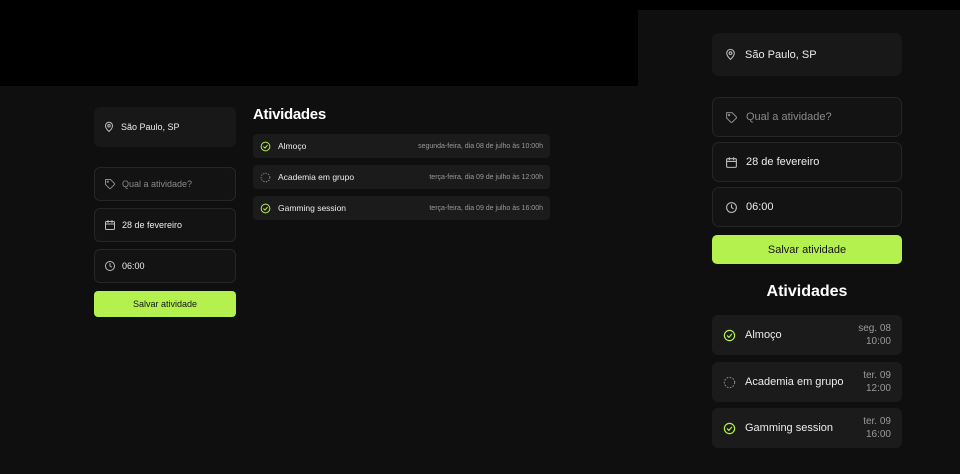 The width and height of the screenshot is (960, 474). I want to click on activity-time: 10:00, so click(878, 341).